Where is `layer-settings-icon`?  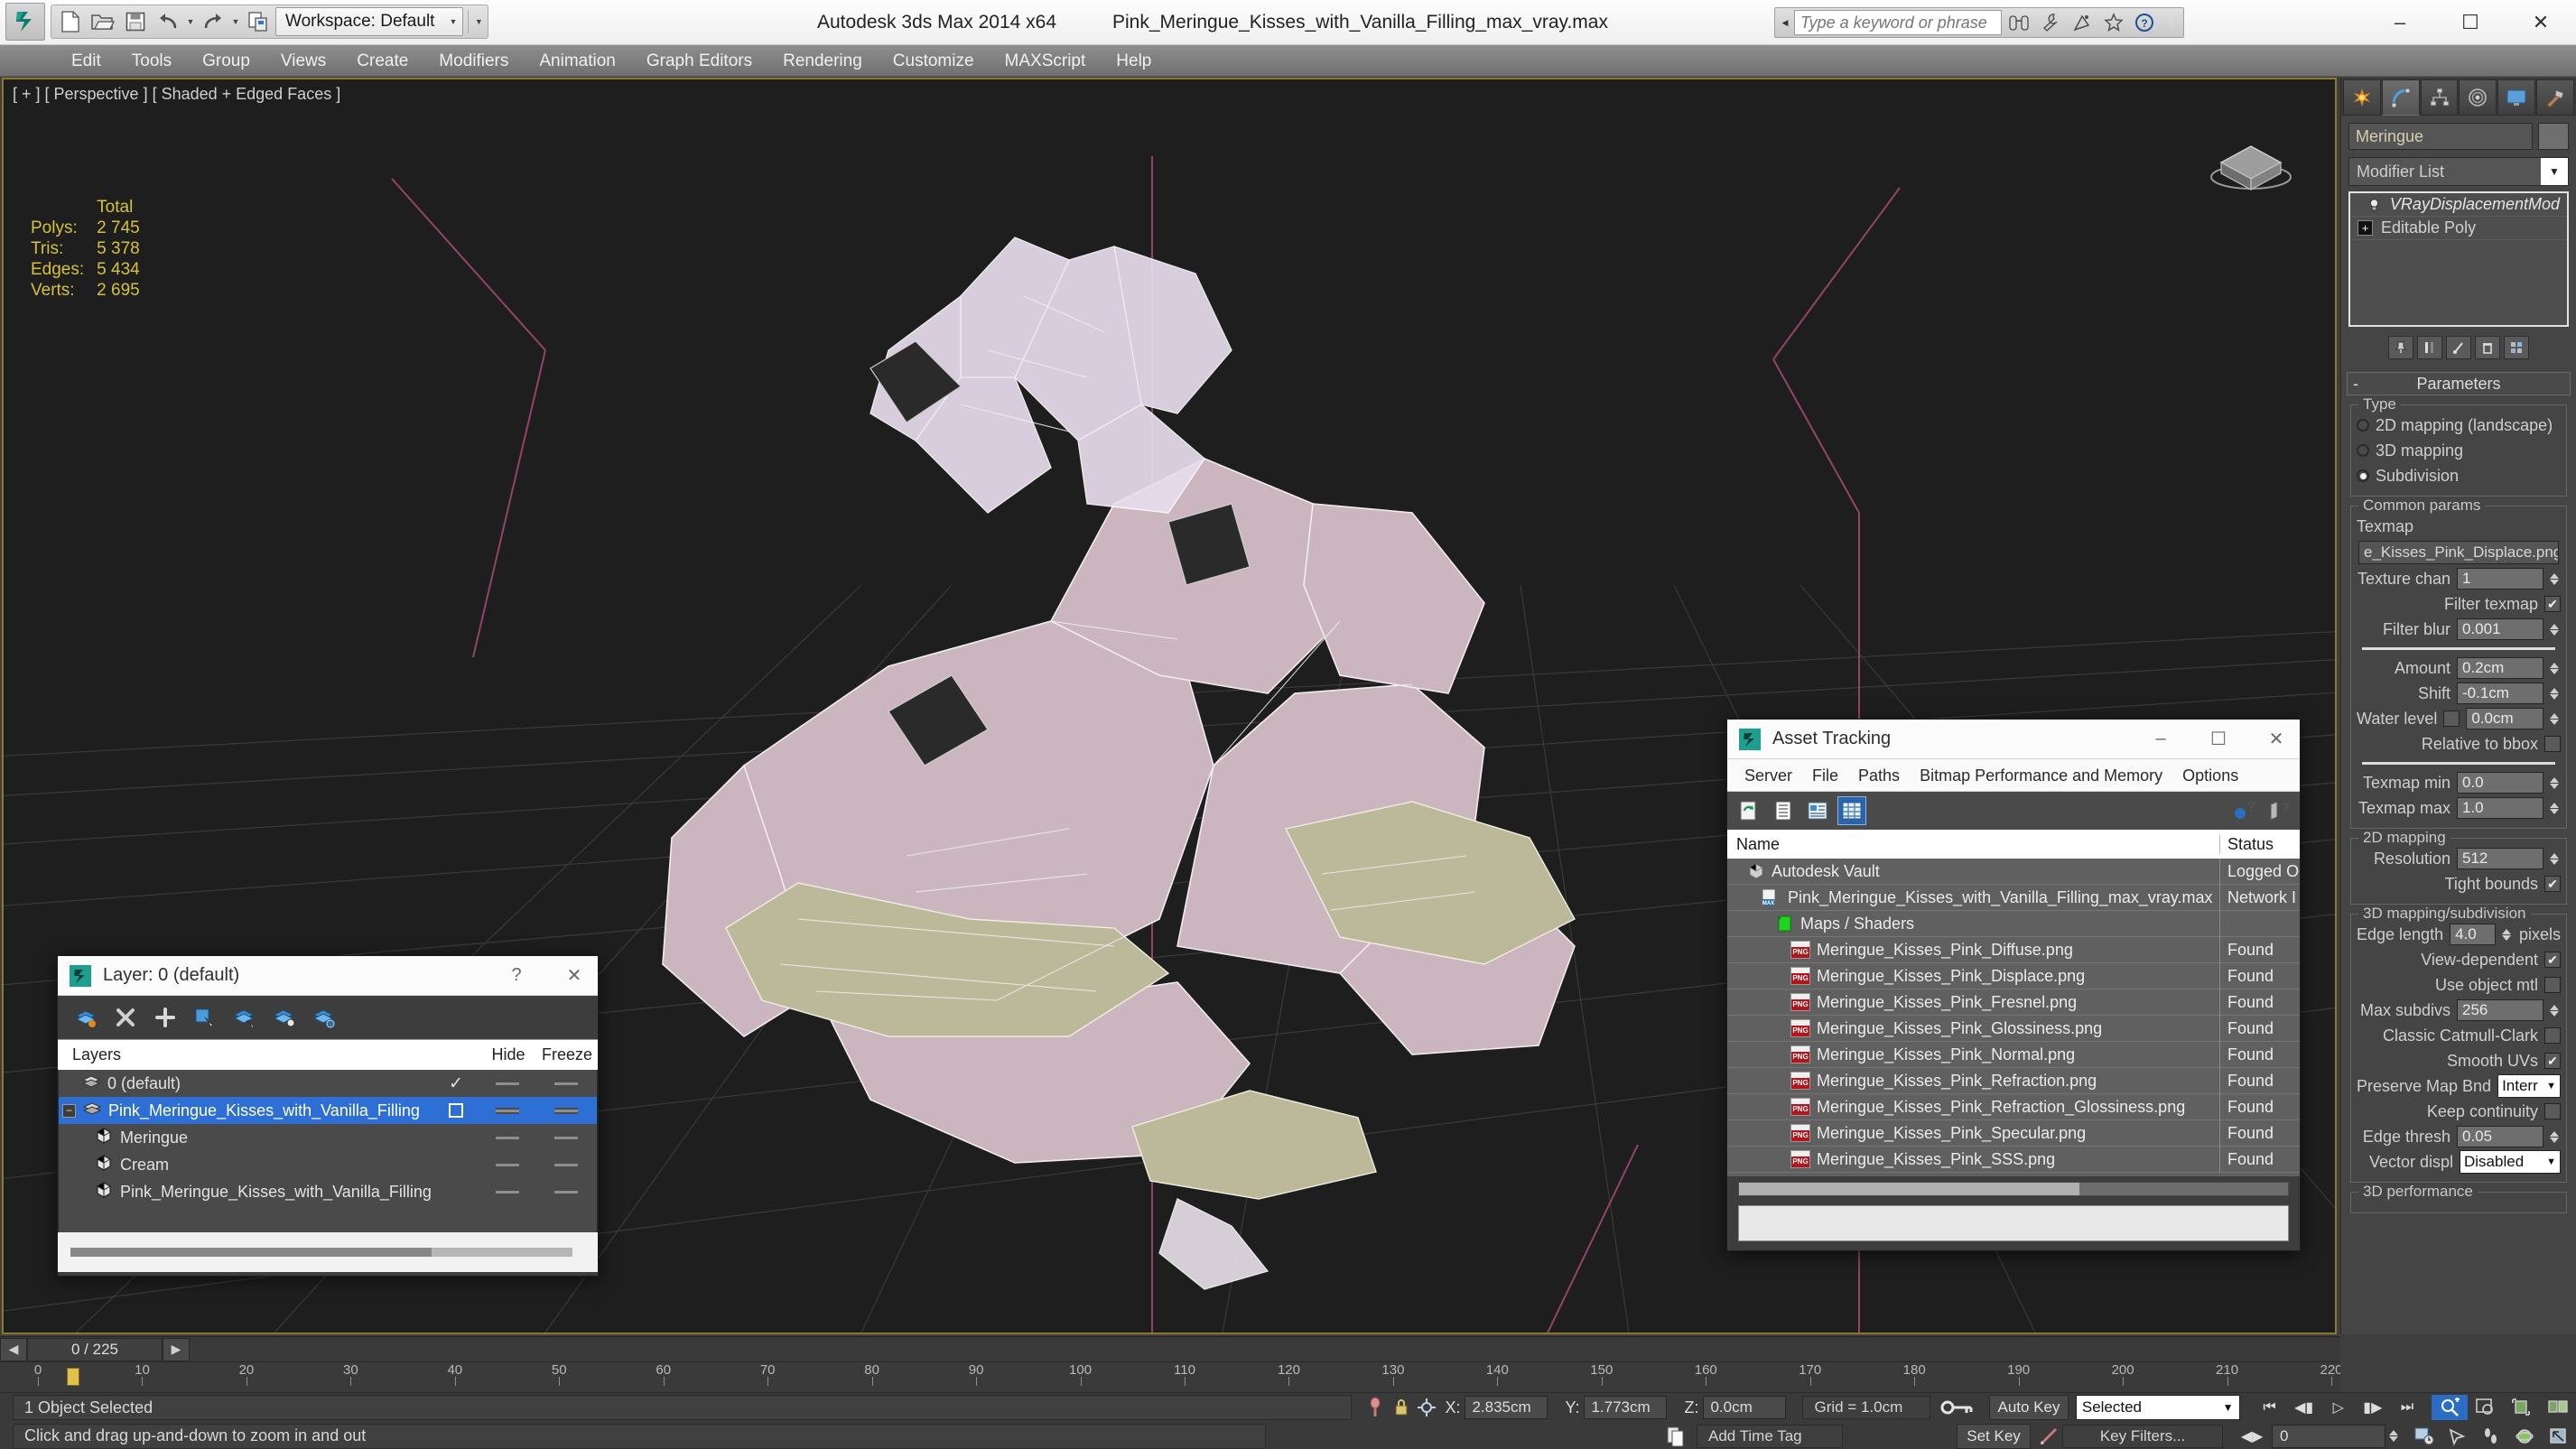 layer-settings-icon is located at coordinates (324, 1017).